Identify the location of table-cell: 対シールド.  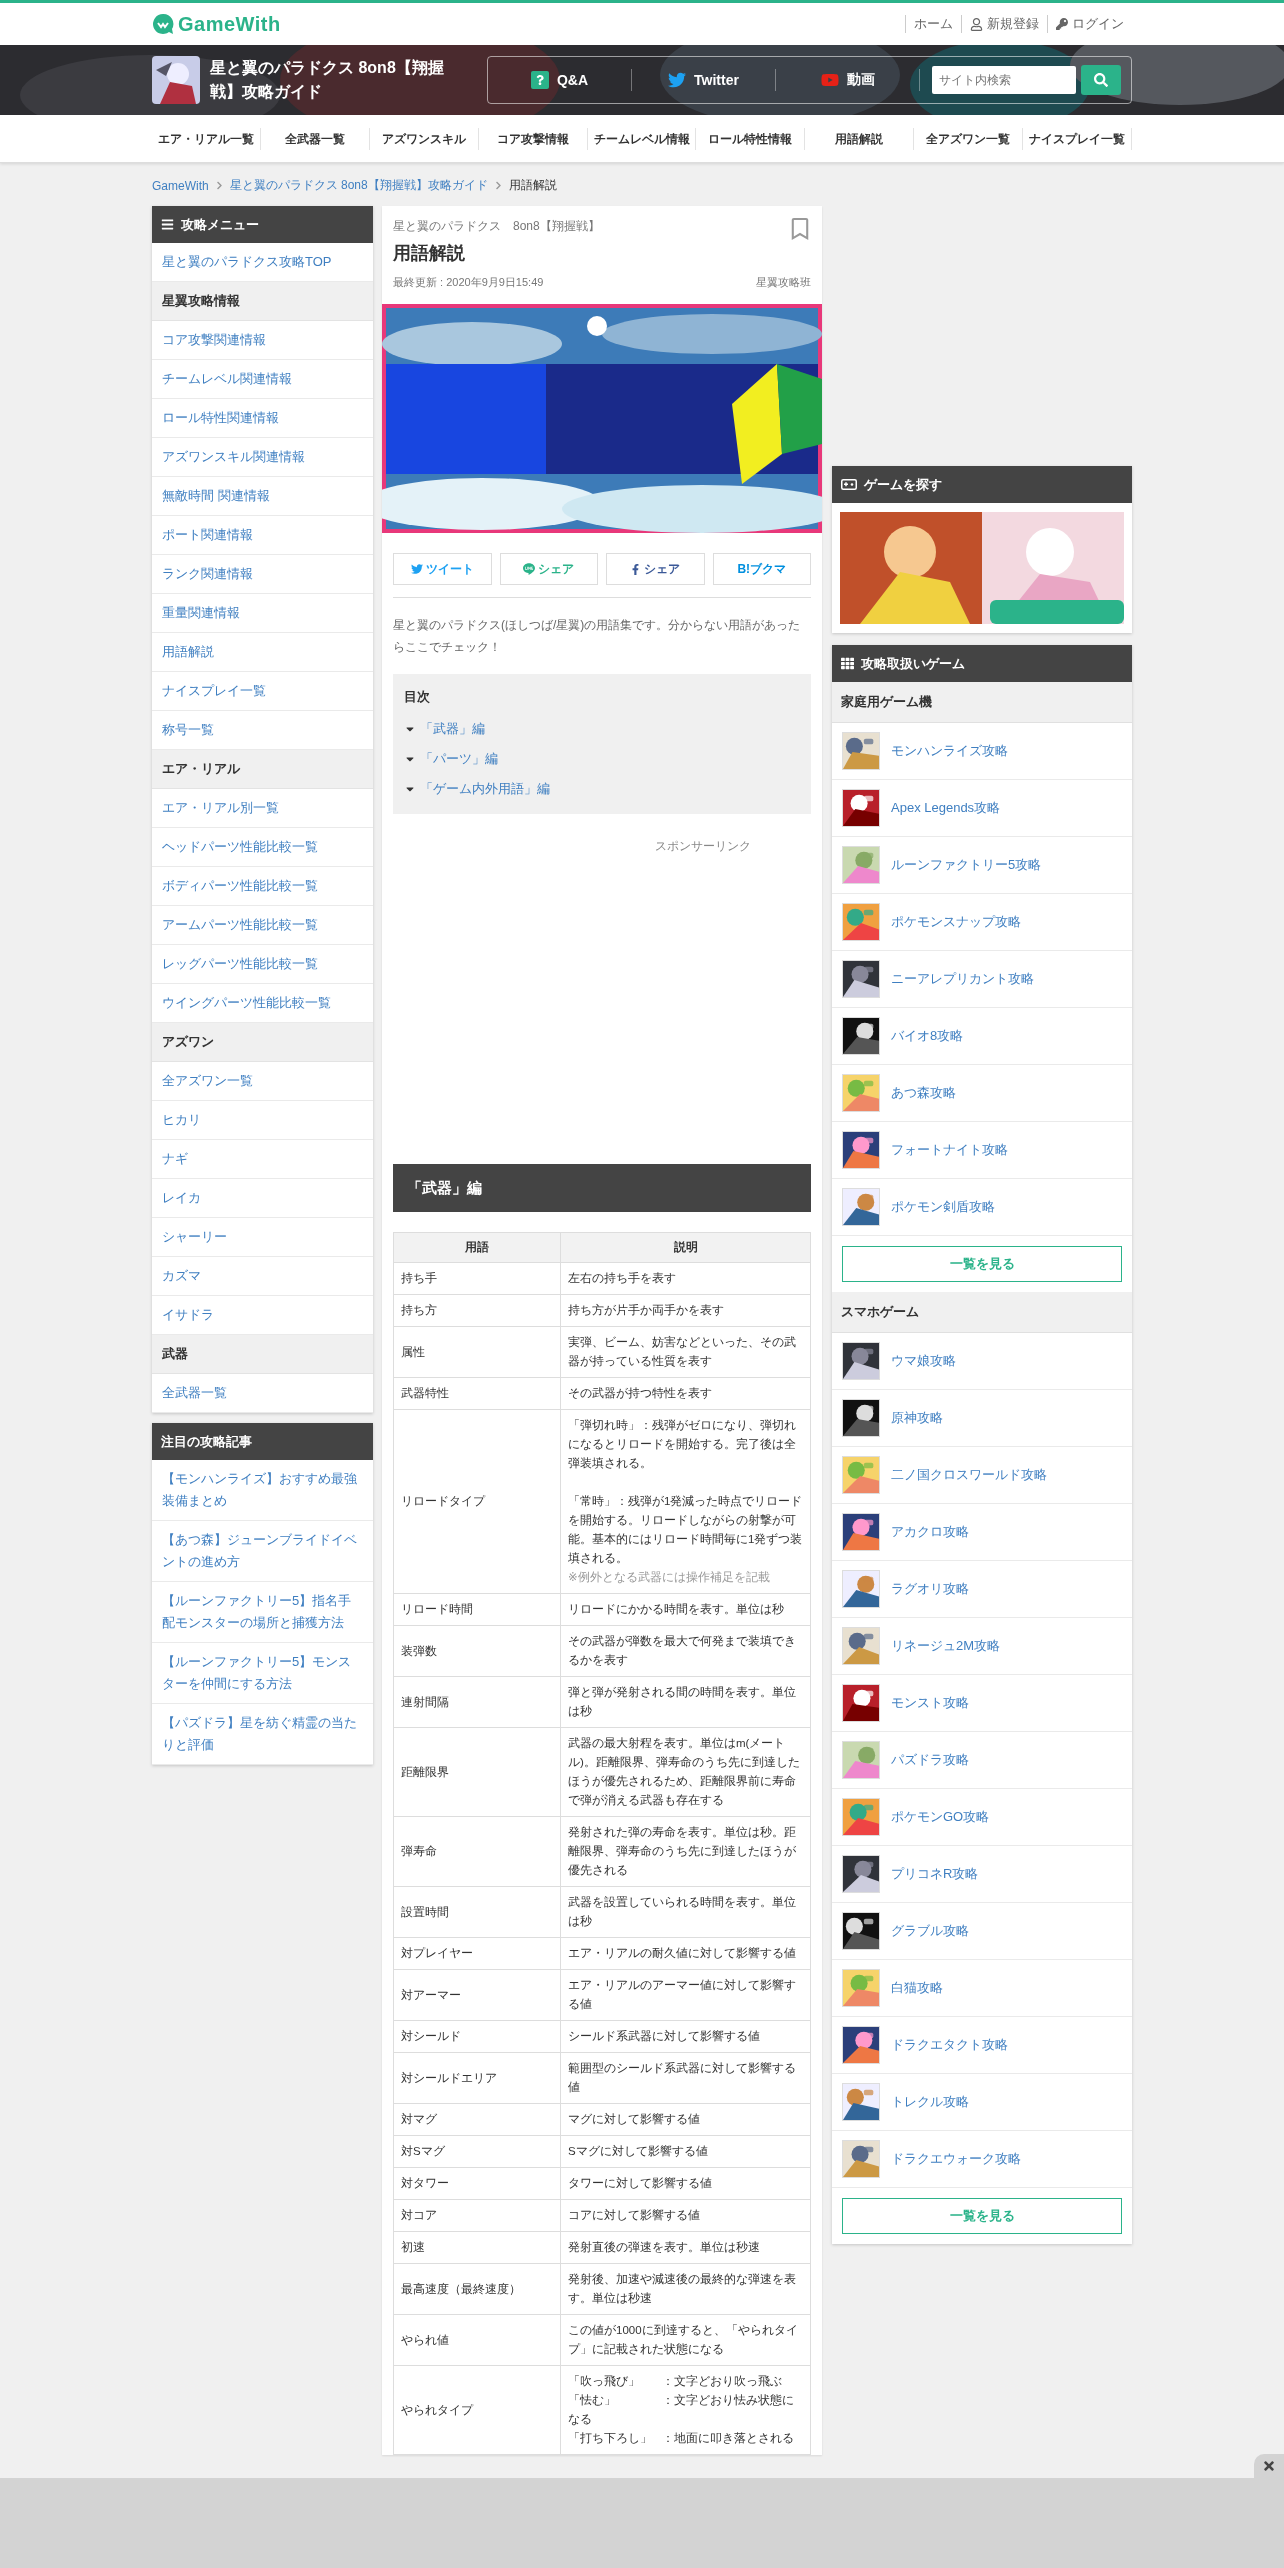
(477, 2036).